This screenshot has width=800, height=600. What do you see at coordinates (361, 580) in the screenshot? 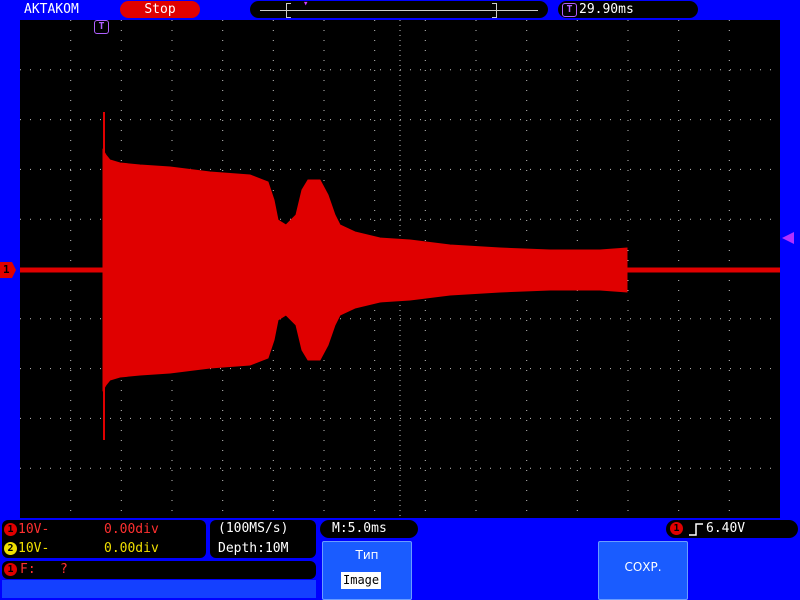
I see `type-softkey-value: Image` at bounding box center [361, 580].